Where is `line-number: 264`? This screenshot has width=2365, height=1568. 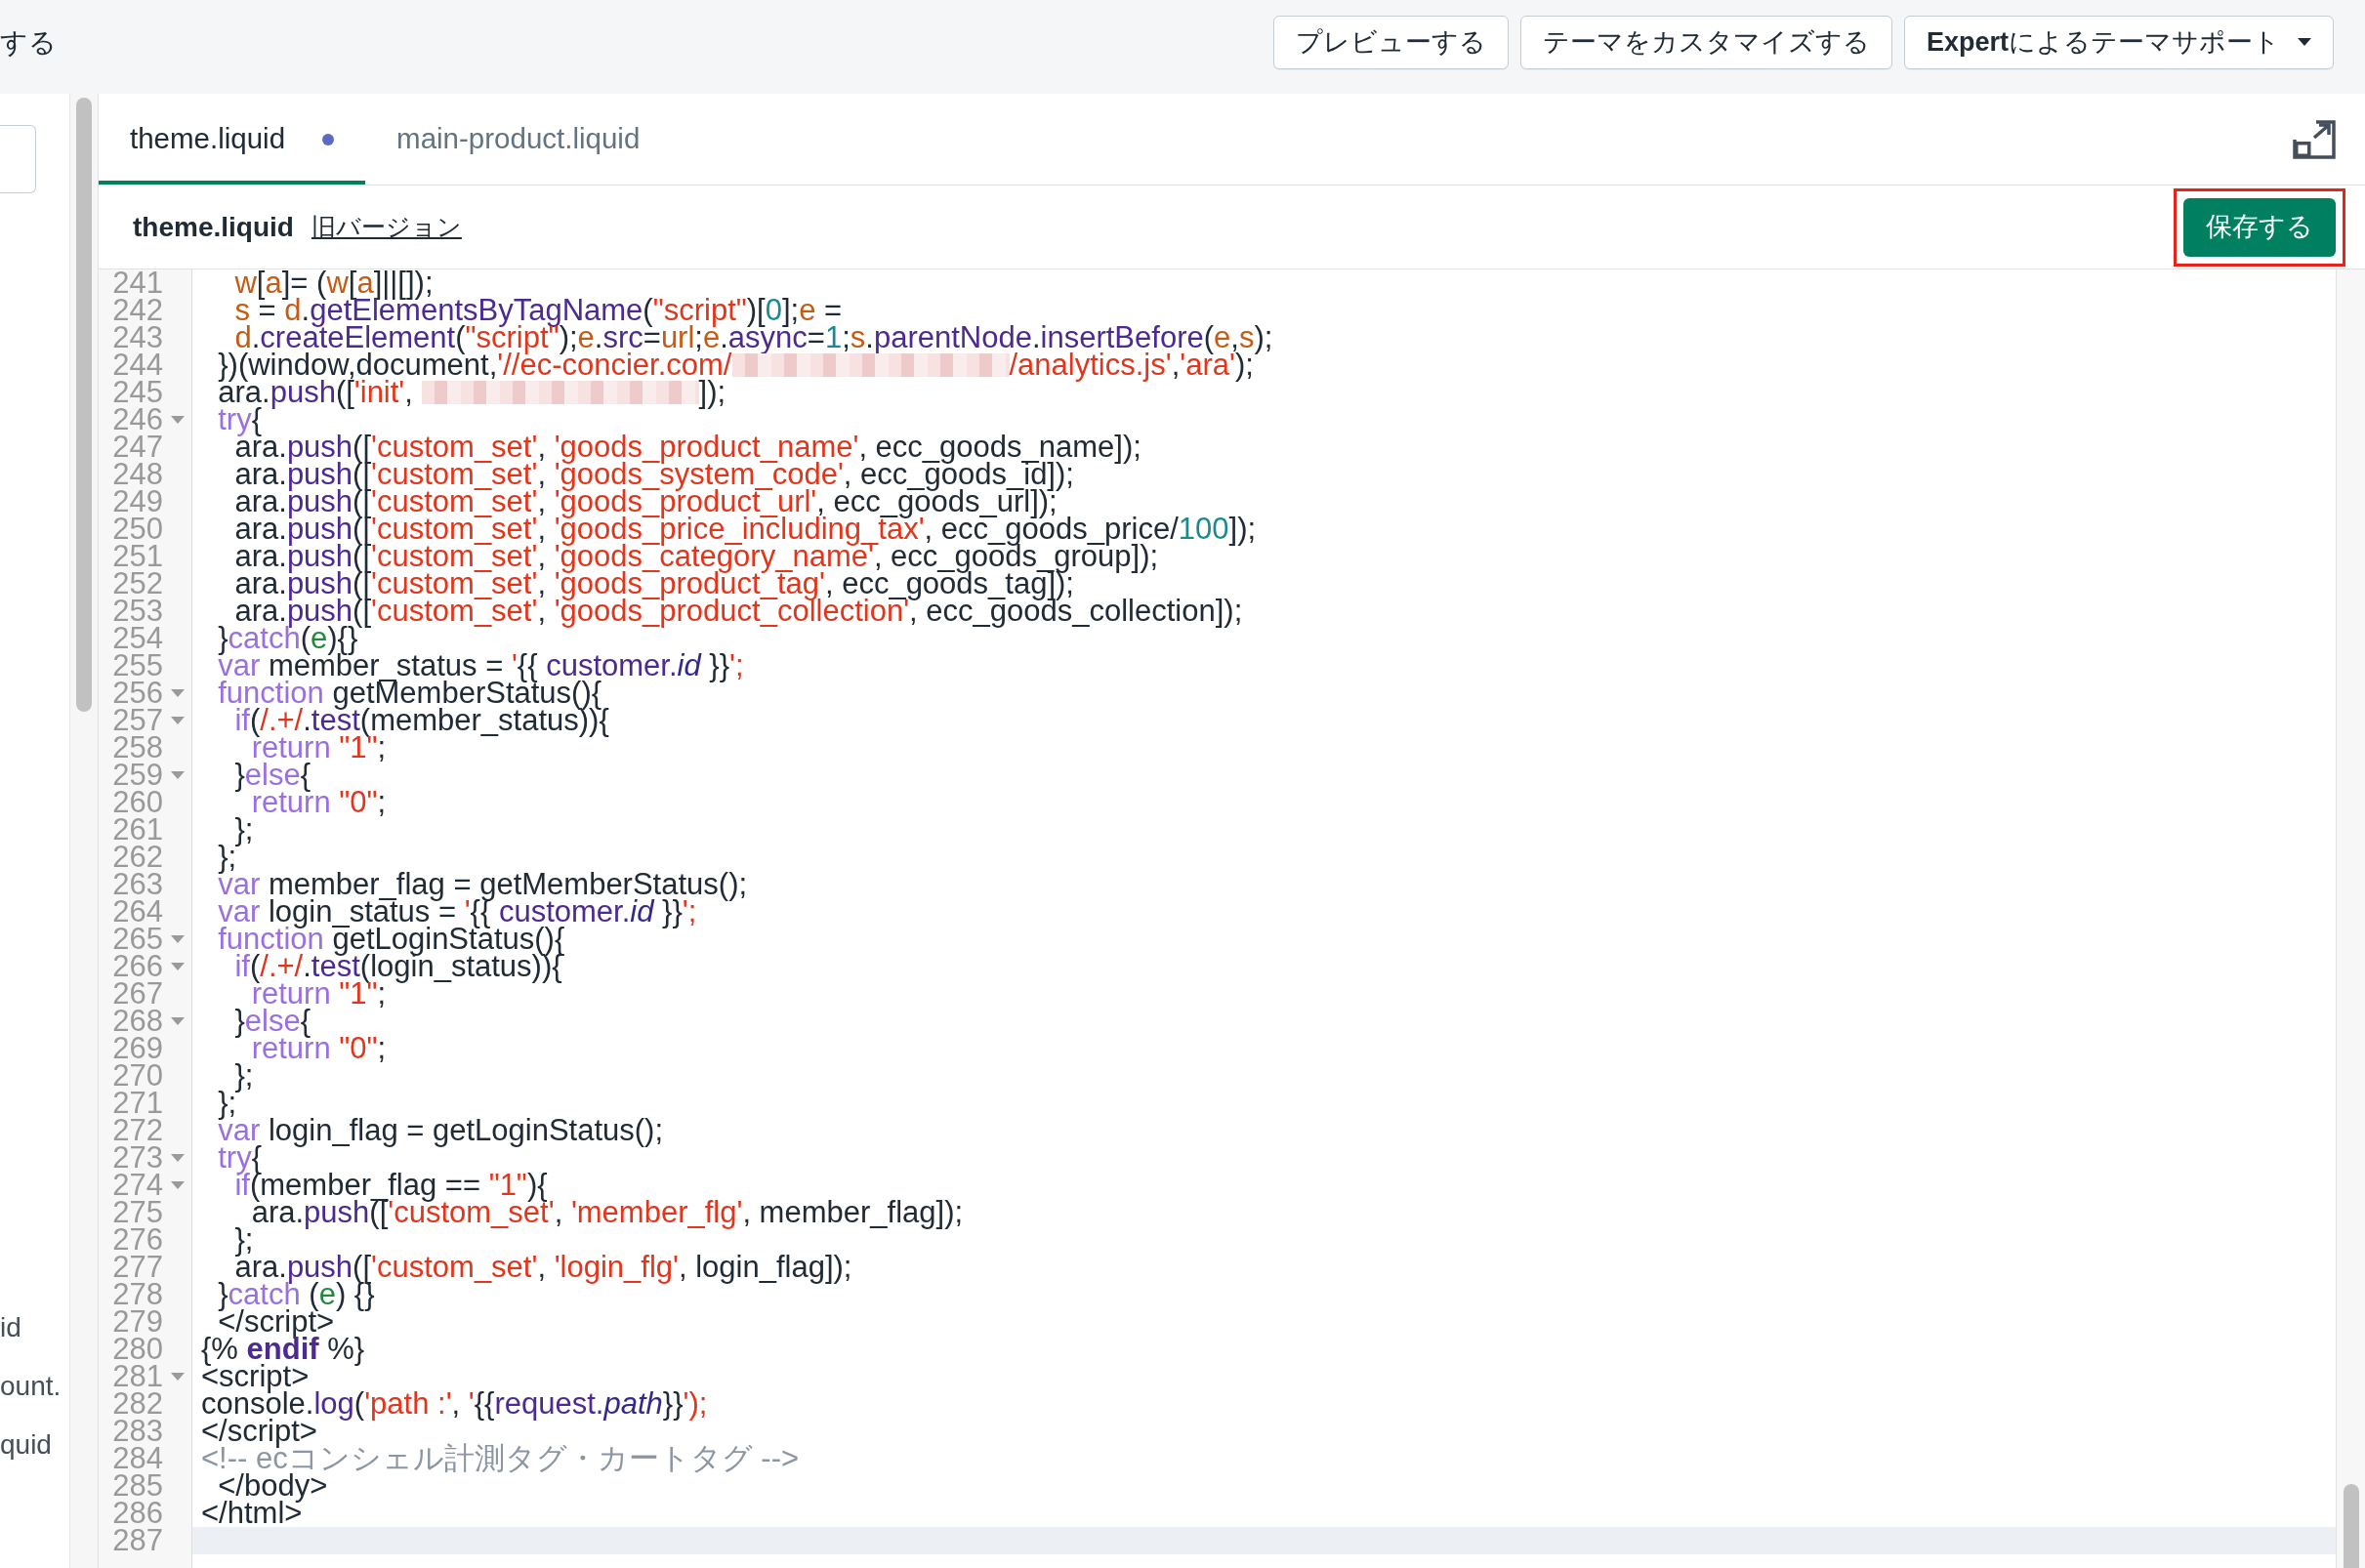
line-number: 264 is located at coordinates (137, 912).